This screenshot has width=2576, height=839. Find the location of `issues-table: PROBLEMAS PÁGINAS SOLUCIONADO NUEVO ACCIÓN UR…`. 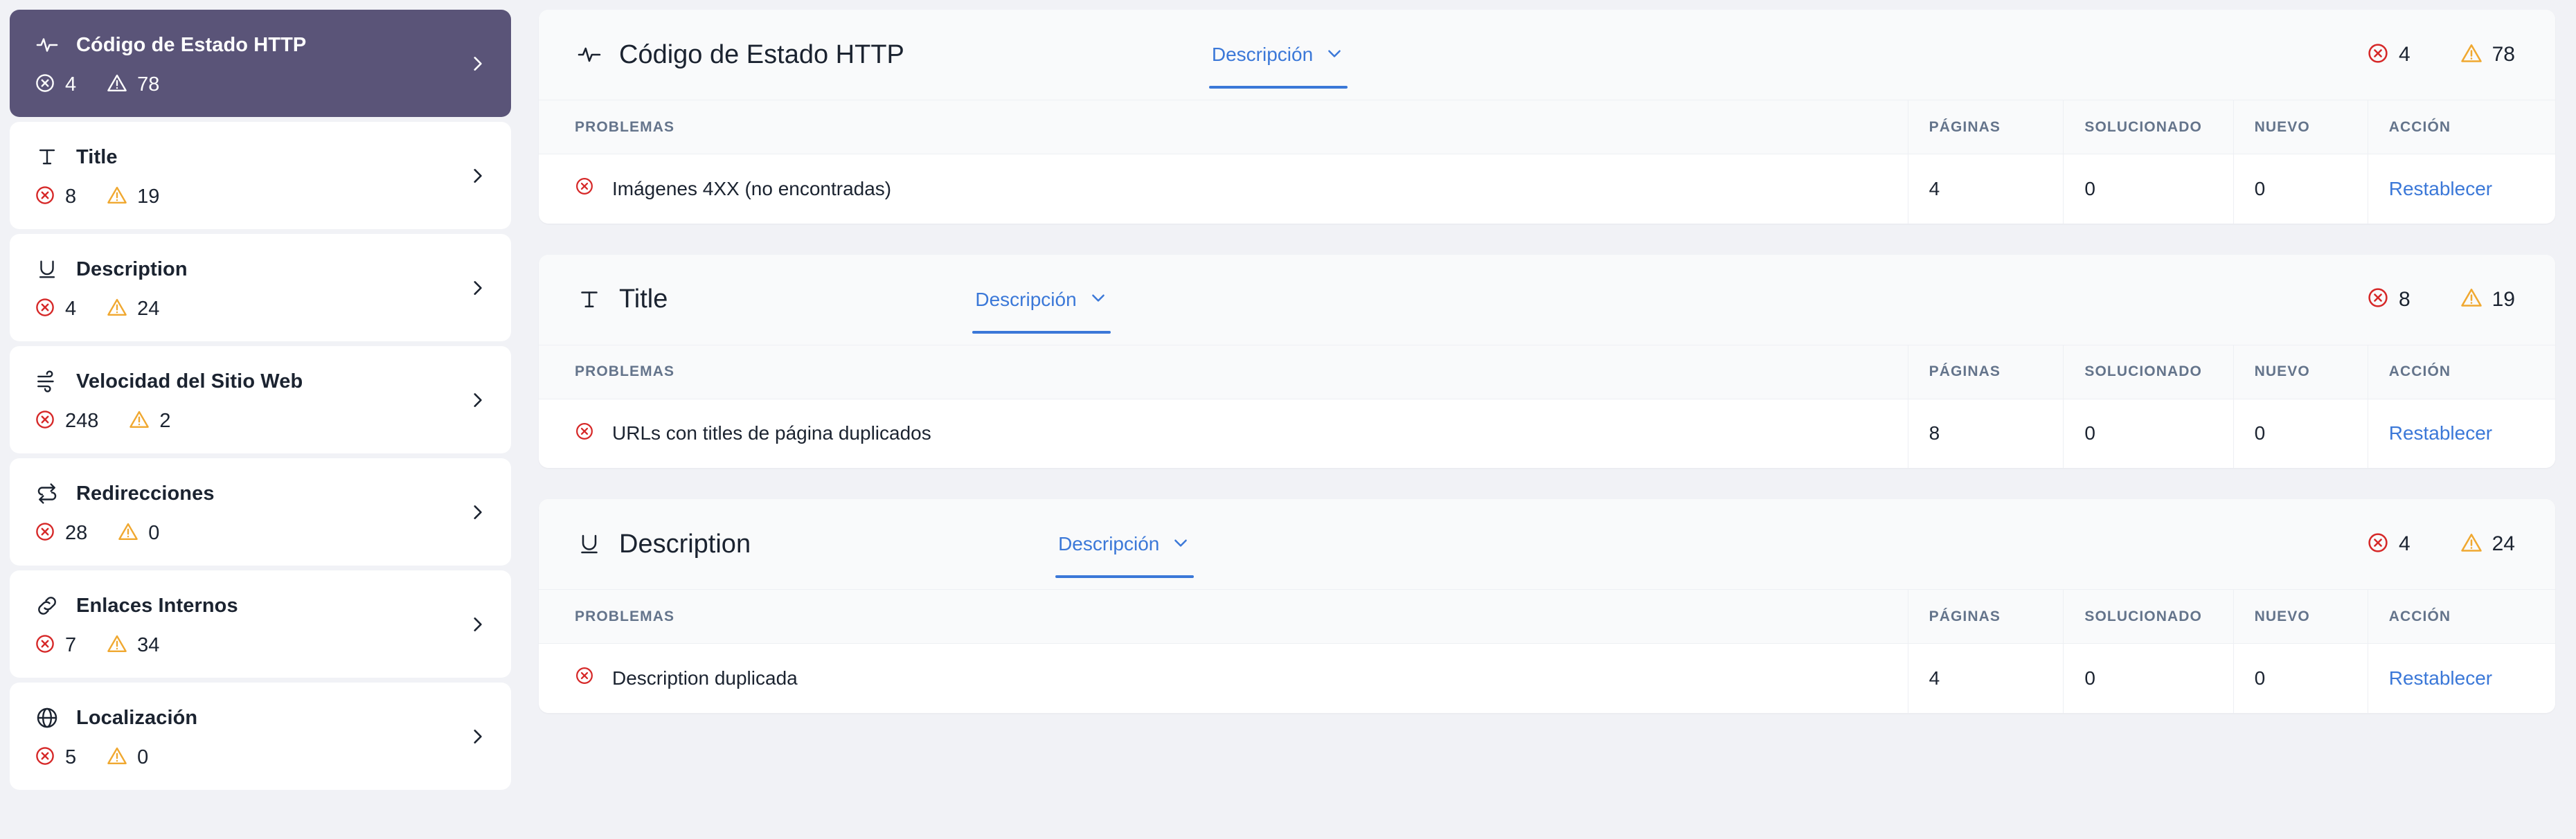

issues-table: PROBLEMAS PÁGINAS SOLUCIONADO NUEVO ACCIÓN UR… is located at coordinates (1547, 406).